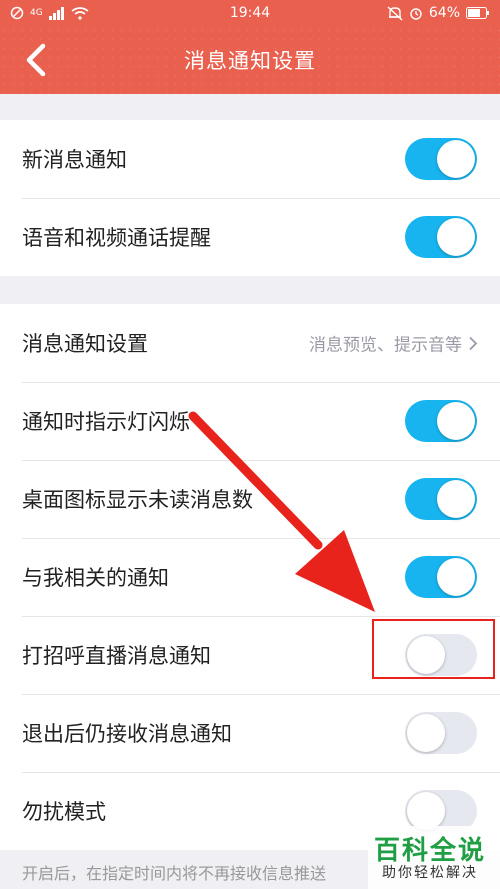 Image resolution: width=500 pixels, height=889 pixels. I want to click on row-label: 通知时指示灯闪烁, so click(106, 422).